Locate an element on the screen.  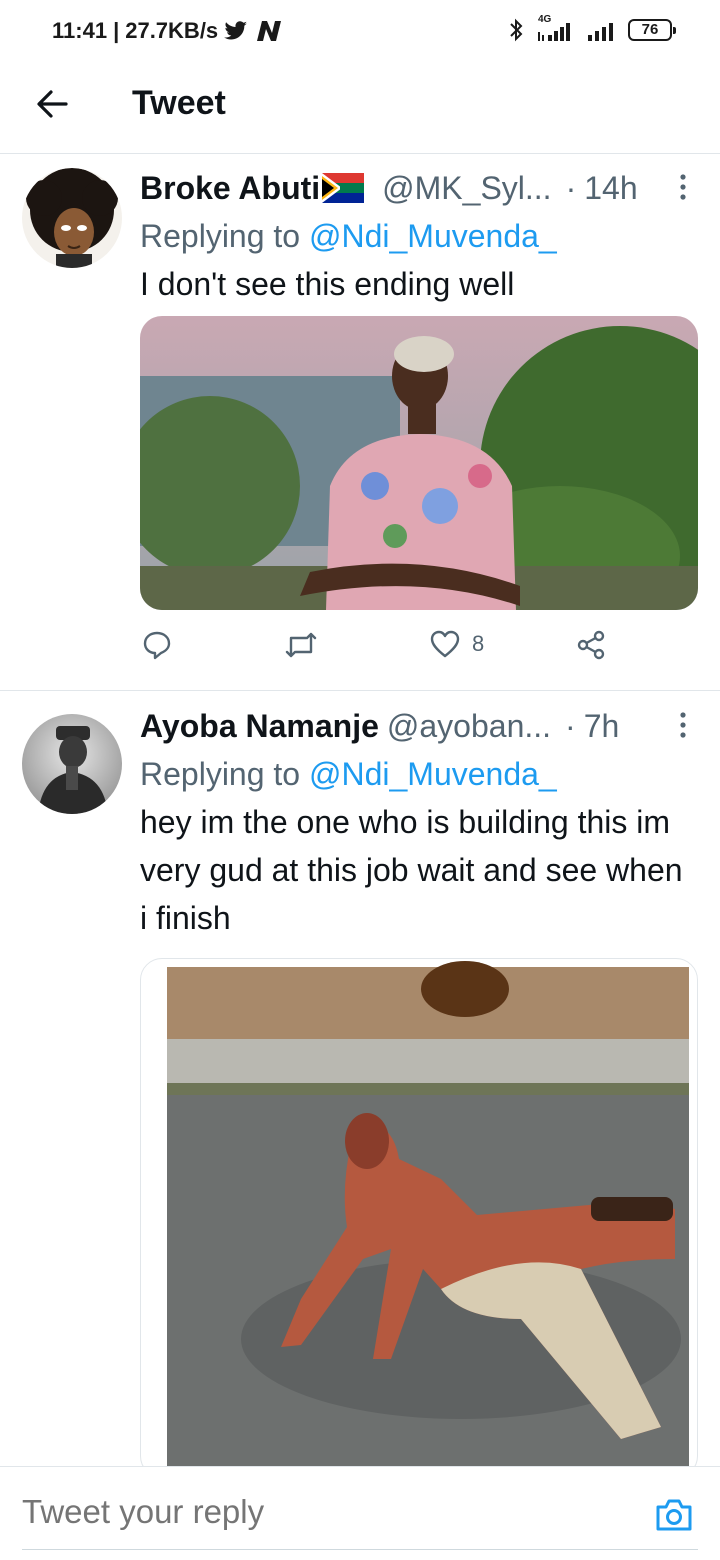
tweet-time: 7h is located at coordinates (601, 725).